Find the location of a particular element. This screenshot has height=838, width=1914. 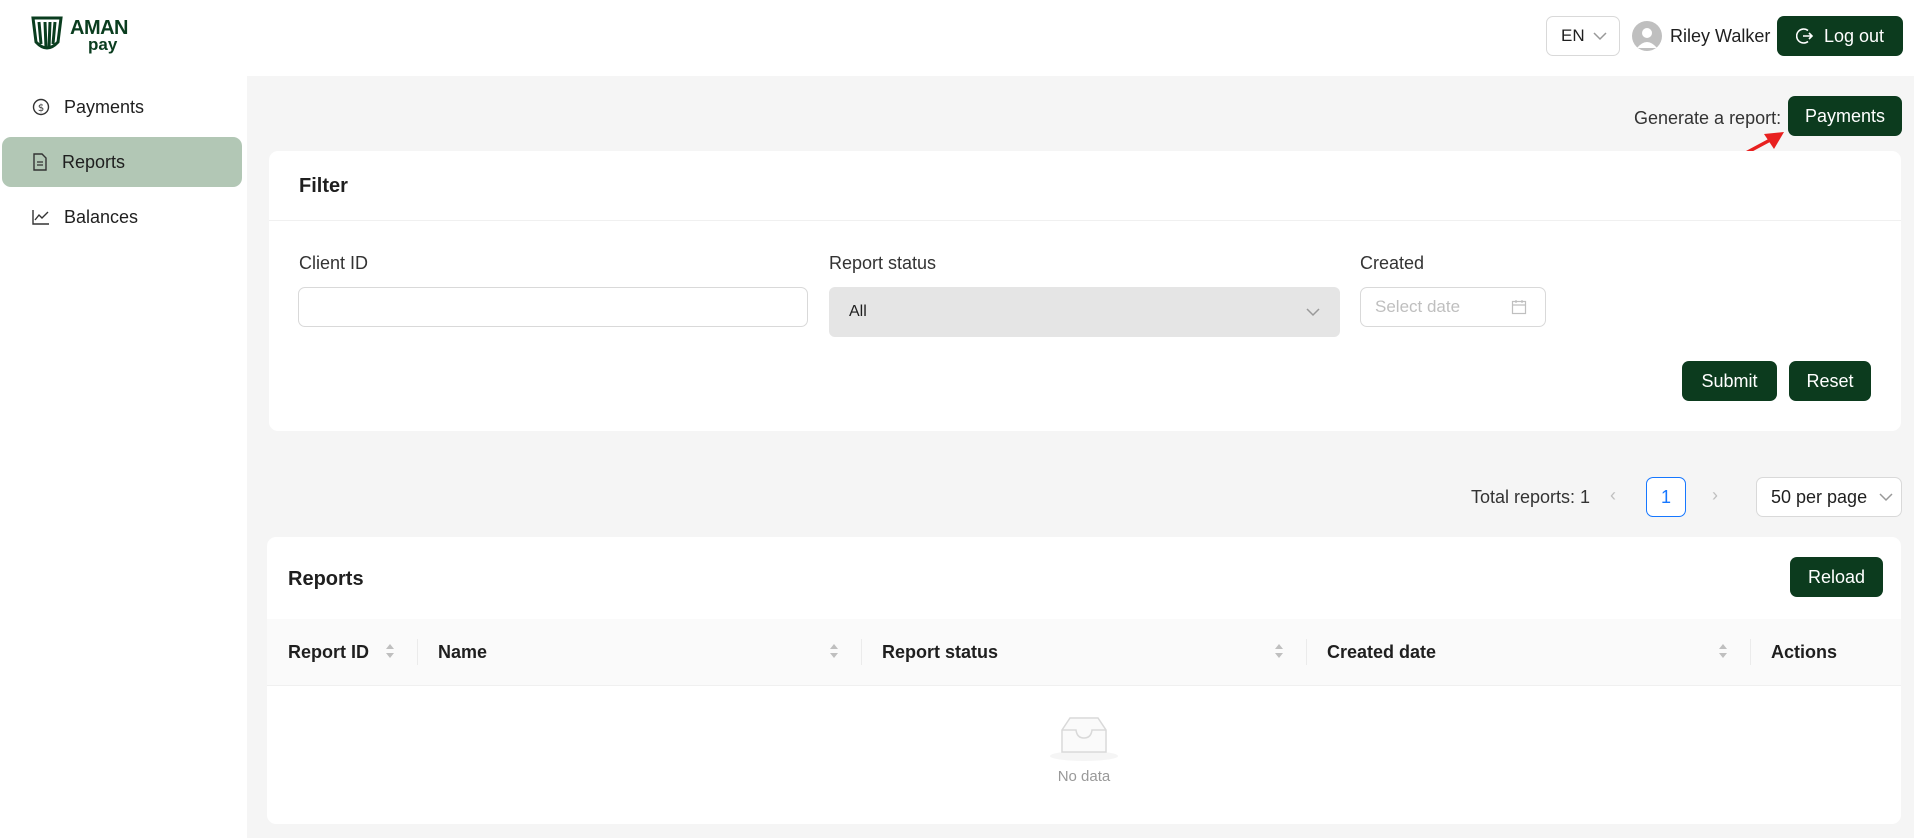

submit-button: Submit is located at coordinates (1729, 381).